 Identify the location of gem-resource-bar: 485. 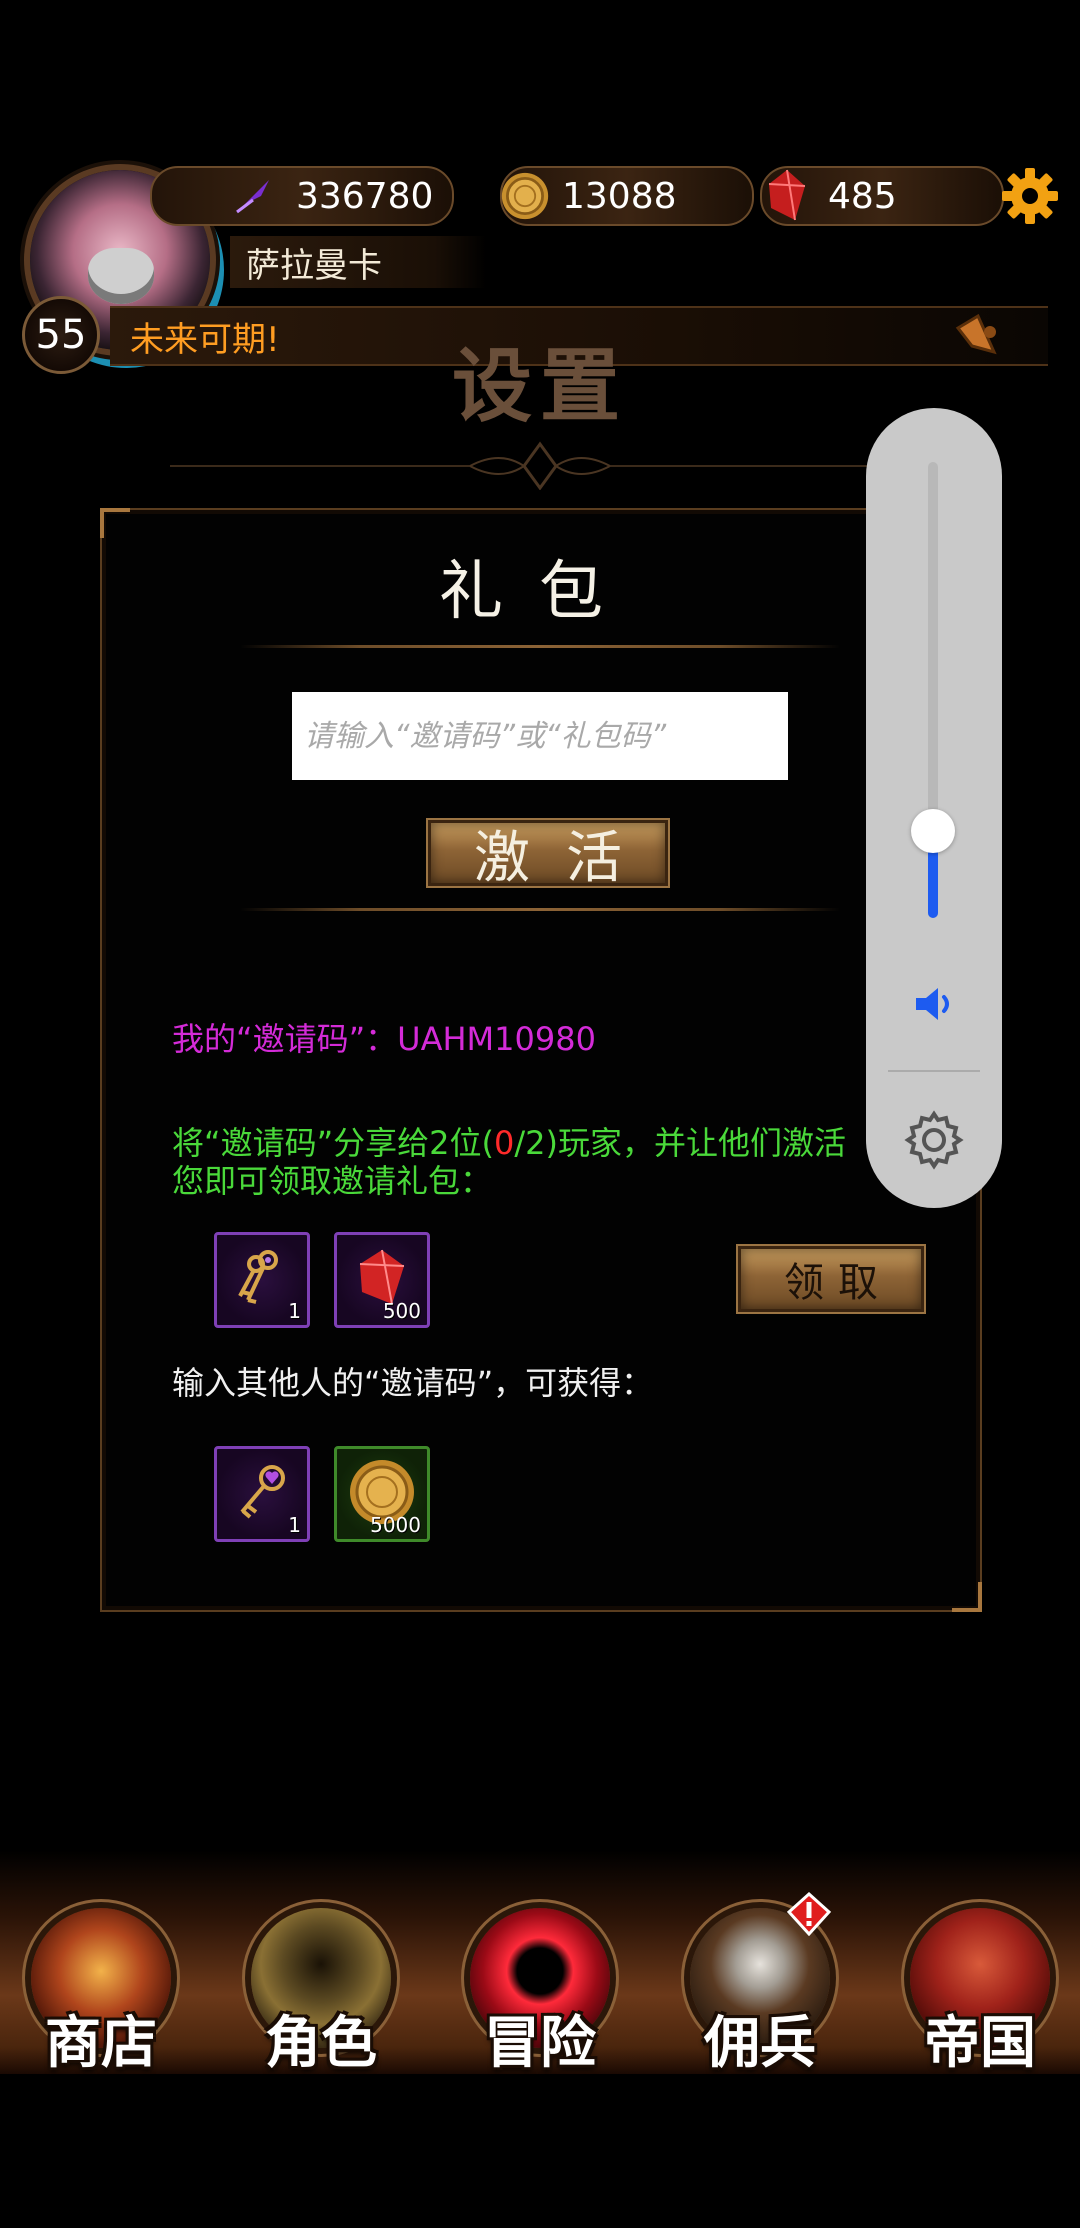
(882, 196).